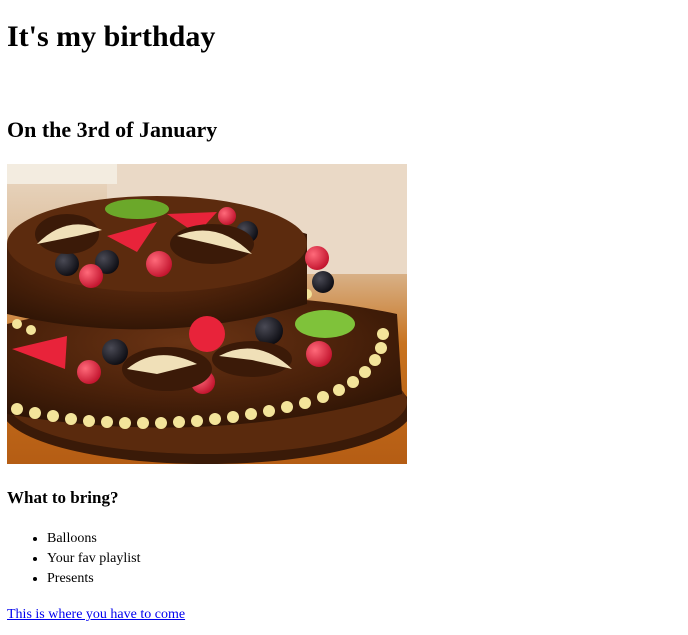 This screenshot has width=688, height=635. Describe the element at coordinates (111, 36) in the screenshot. I see `page-title: It's my birthday` at that location.